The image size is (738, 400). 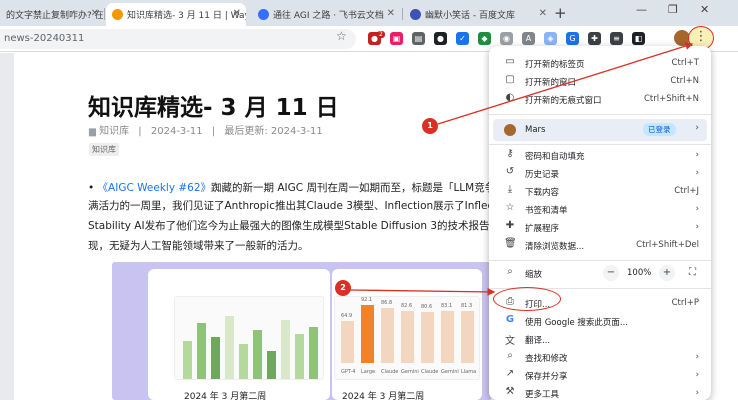 I want to click on menu-new-tab: ▭ 打开新的标签页 Ctrl+T, so click(x=600, y=63).